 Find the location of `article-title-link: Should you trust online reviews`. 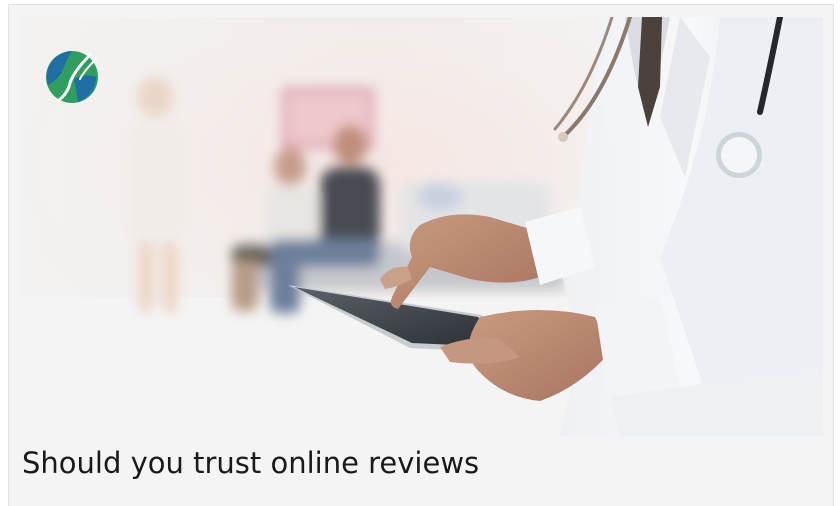

article-title-link: Should you trust online reviews is located at coordinates (417, 463).